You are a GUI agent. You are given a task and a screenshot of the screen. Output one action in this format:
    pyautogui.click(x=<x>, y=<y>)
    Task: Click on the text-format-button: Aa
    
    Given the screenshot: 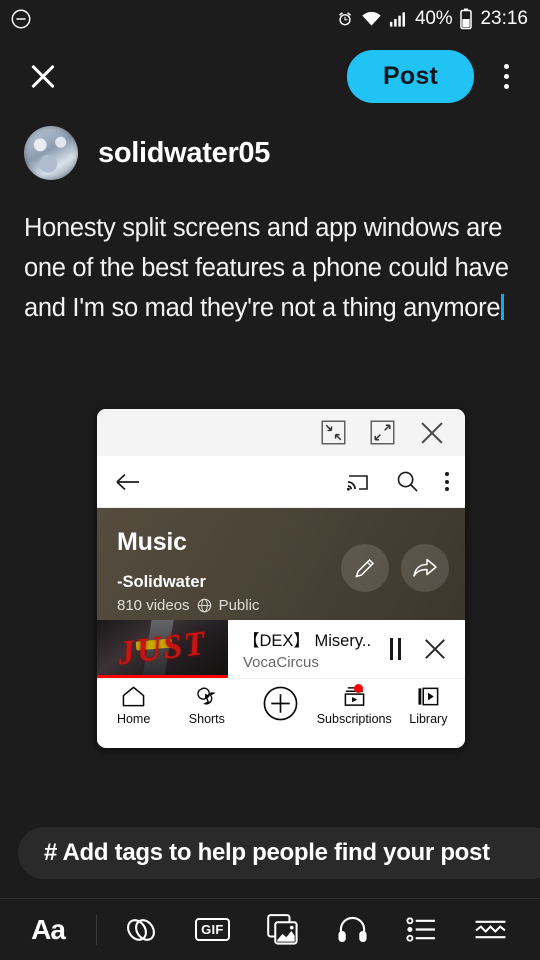 What is the action you would take?
    pyautogui.click(x=48, y=930)
    